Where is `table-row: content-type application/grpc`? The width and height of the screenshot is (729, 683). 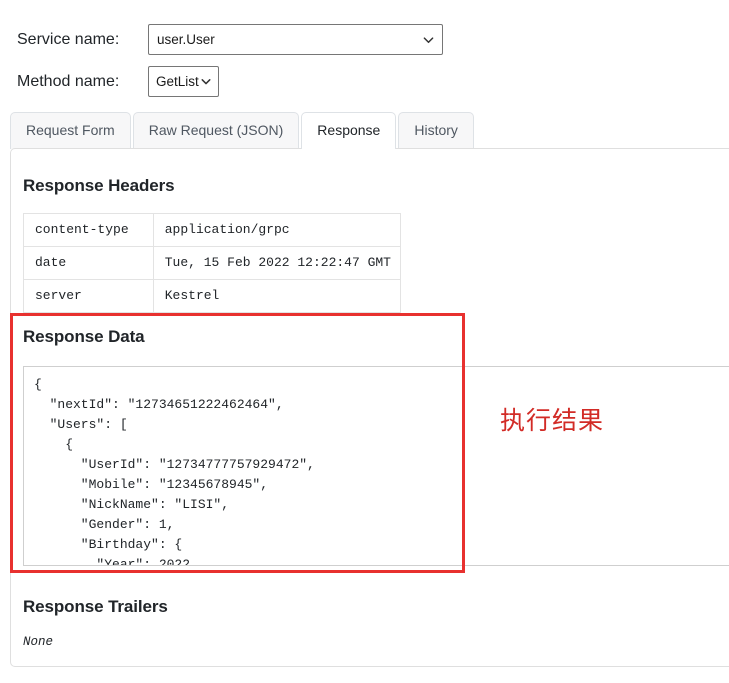
table-row: content-type application/grpc is located at coordinates (212, 230).